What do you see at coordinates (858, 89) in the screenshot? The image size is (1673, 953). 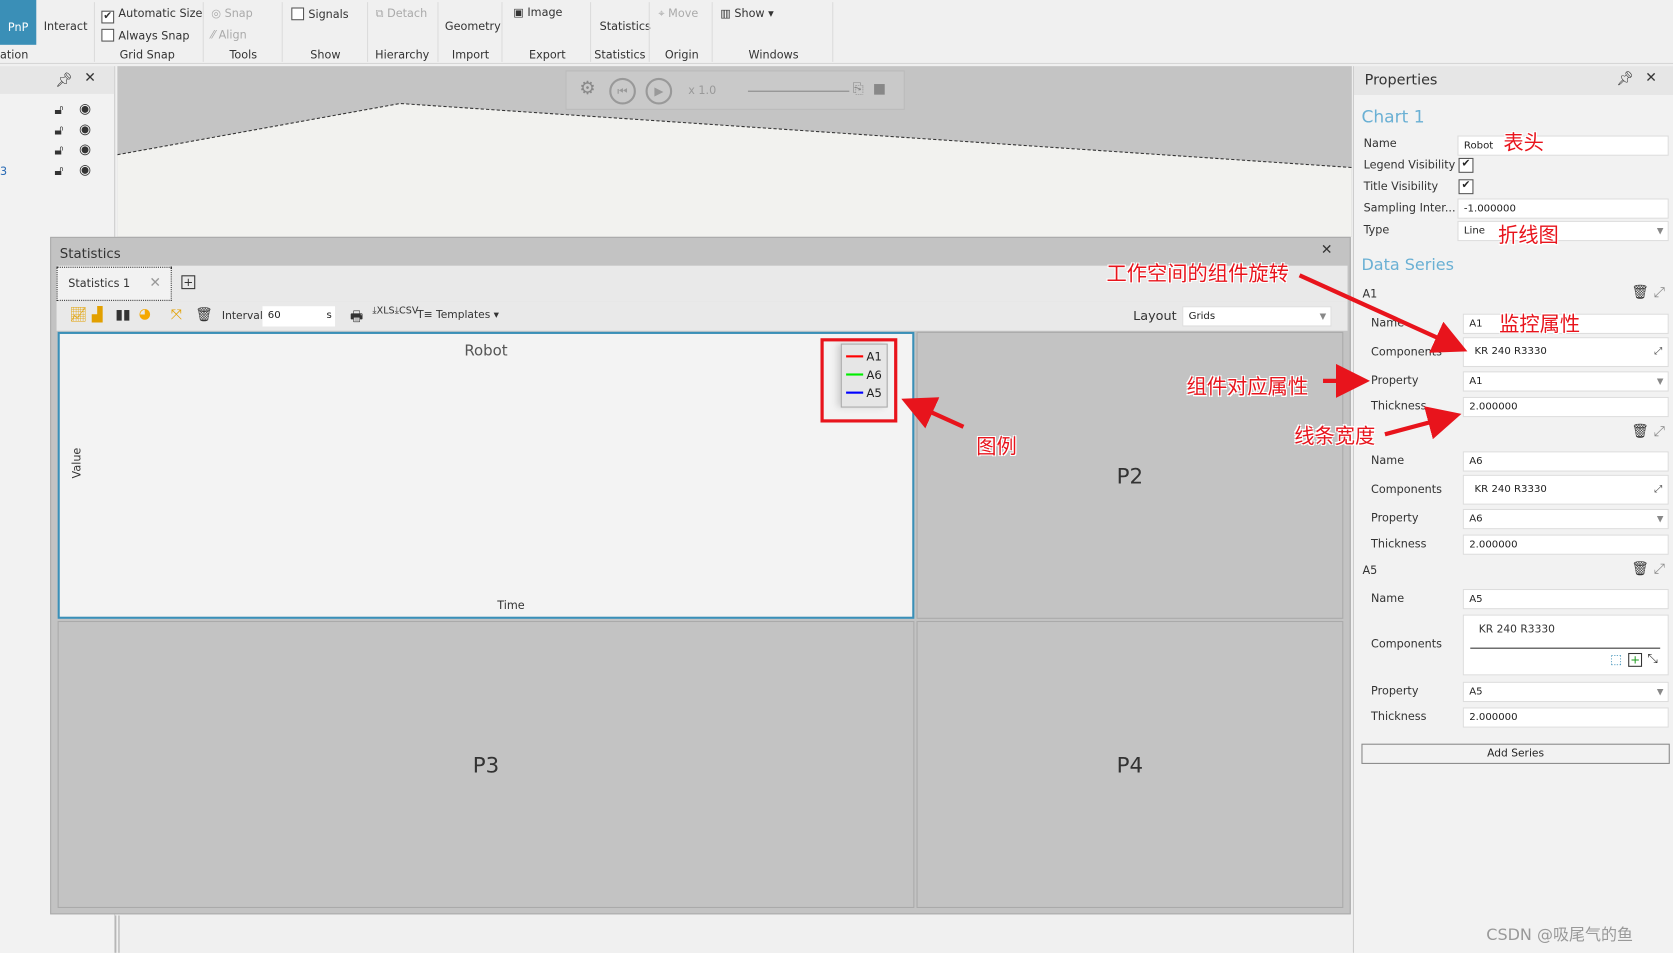 I see `pdf-icon: ⎘` at bounding box center [858, 89].